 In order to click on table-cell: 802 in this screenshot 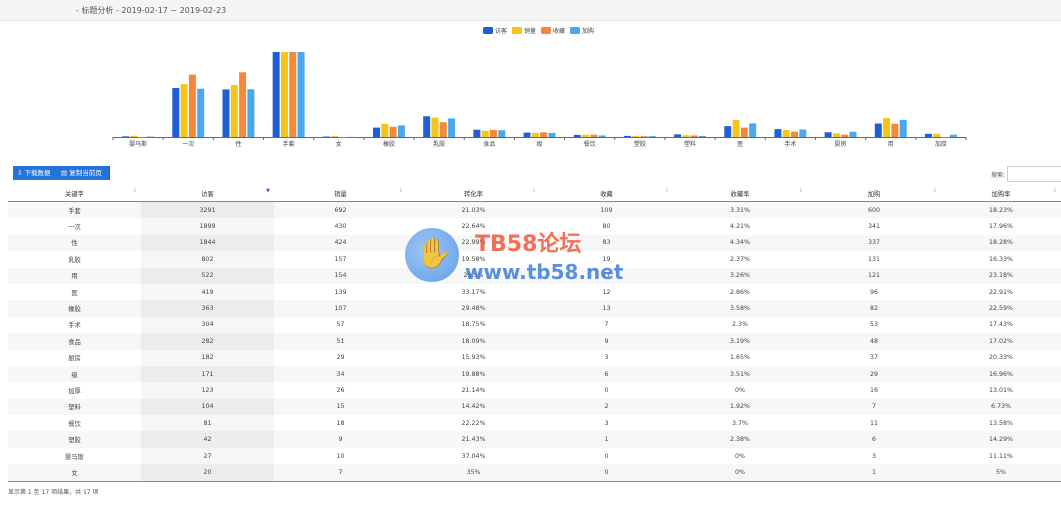, I will do `click(207, 259)`.